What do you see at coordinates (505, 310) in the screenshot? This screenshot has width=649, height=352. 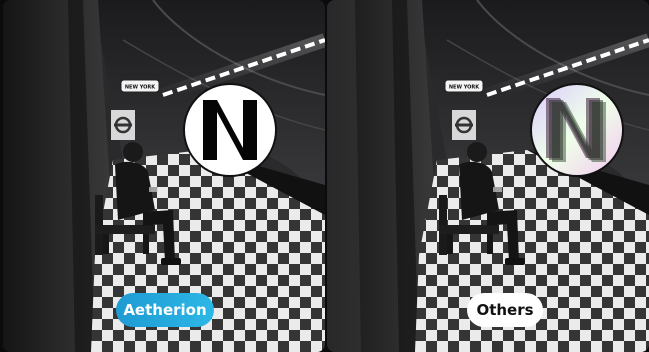 I see `others-label-pill: Others` at bounding box center [505, 310].